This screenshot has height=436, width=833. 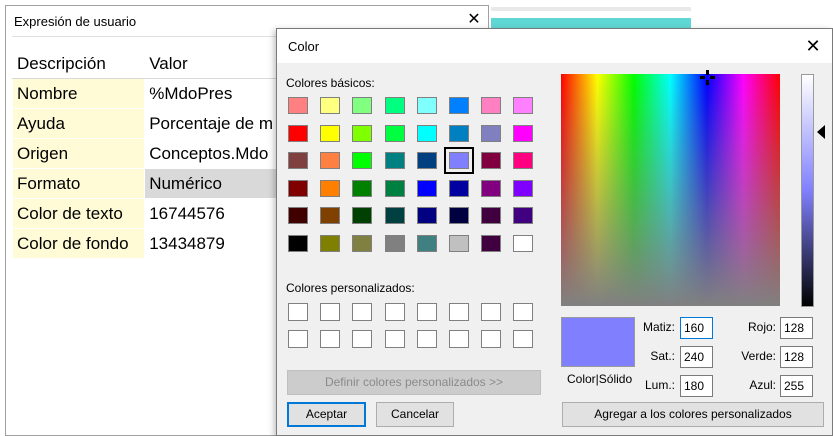 What do you see at coordinates (796, 357) in the screenshot?
I see `verde-input: 128` at bounding box center [796, 357].